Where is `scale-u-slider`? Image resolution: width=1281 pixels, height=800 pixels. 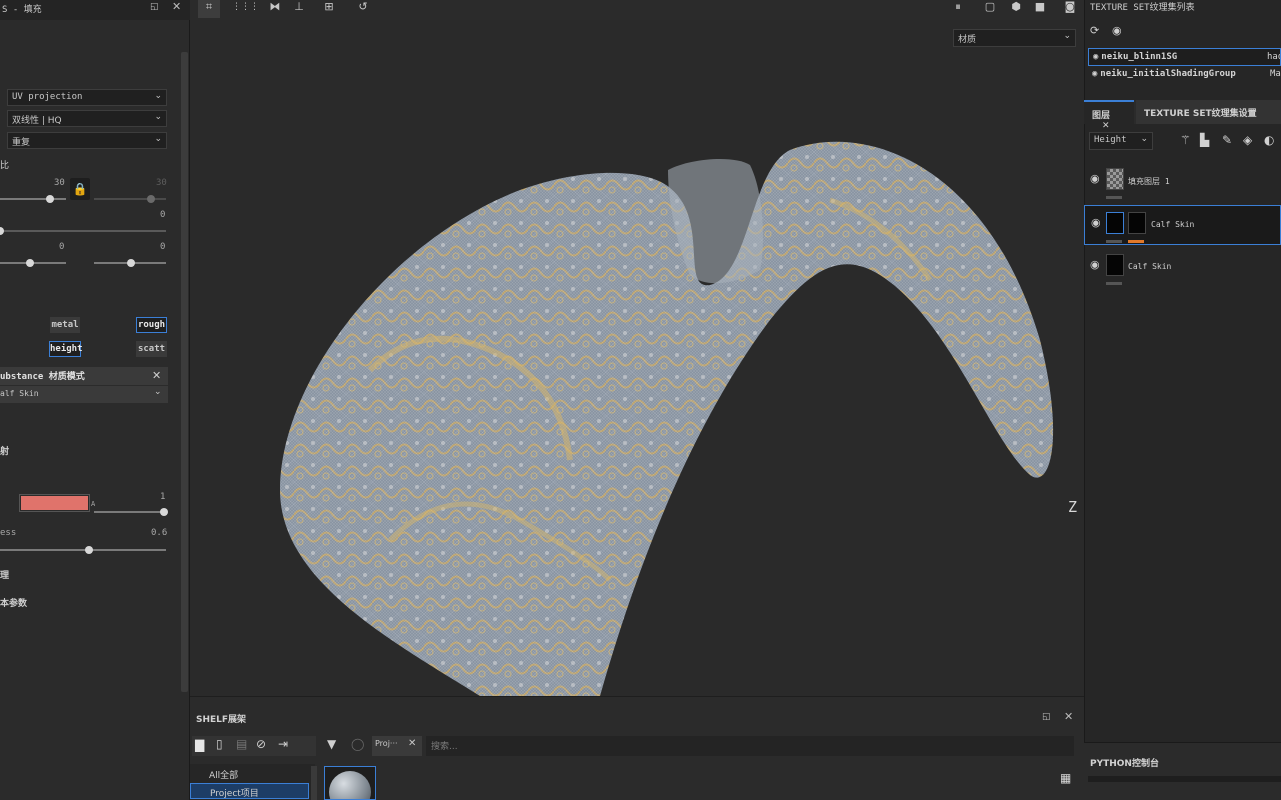
scale-u-slider is located at coordinates (33, 199).